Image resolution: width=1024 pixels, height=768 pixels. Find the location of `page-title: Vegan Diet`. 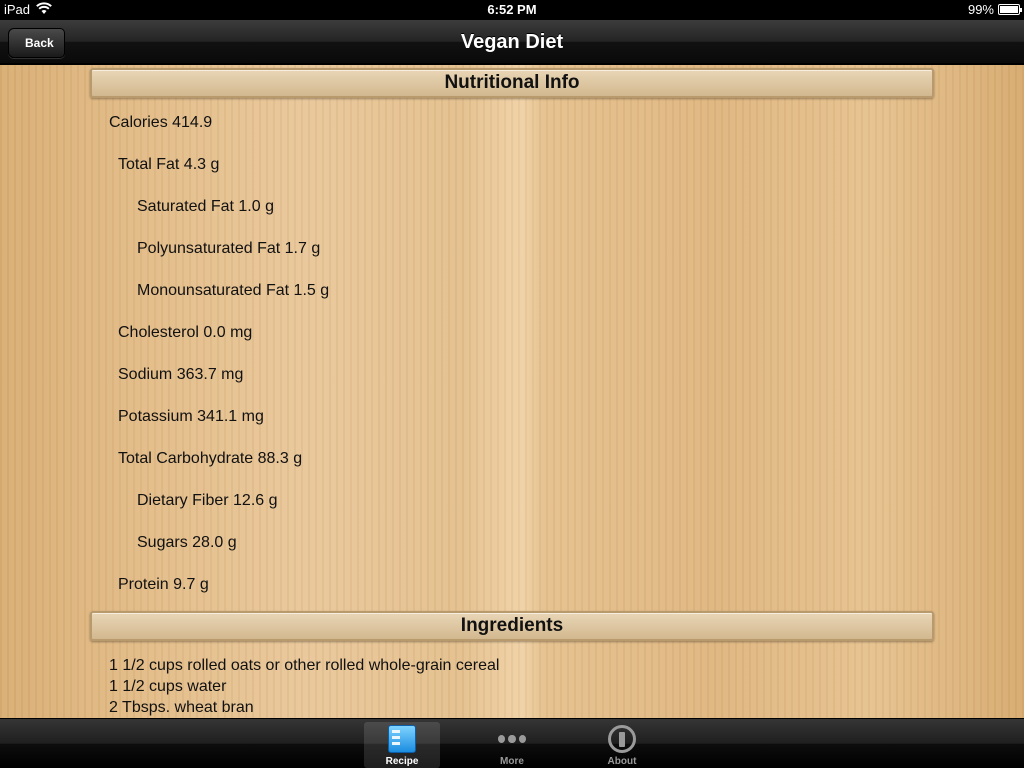

page-title: Vegan Diet is located at coordinates (512, 42).